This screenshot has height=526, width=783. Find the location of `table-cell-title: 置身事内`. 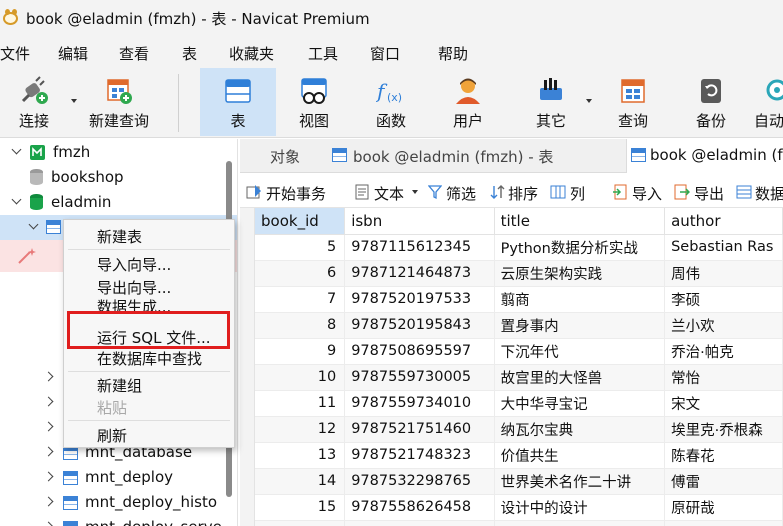

table-cell-title: 置身事内 is located at coordinates (580, 325).